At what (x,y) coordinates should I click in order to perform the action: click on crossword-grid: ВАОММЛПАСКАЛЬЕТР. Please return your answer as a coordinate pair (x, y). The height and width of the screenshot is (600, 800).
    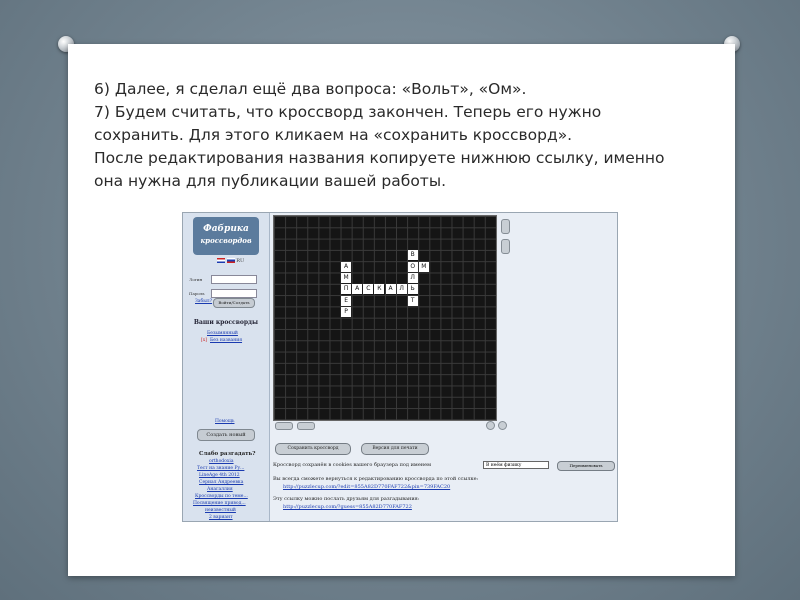
    Looking at the image, I should click on (385, 318).